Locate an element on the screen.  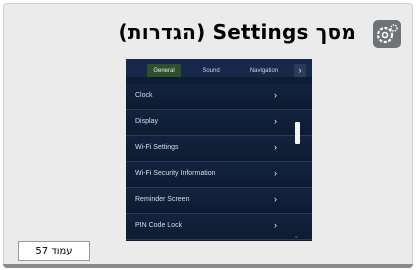
tab-sound: Sound is located at coordinates (211, 70).